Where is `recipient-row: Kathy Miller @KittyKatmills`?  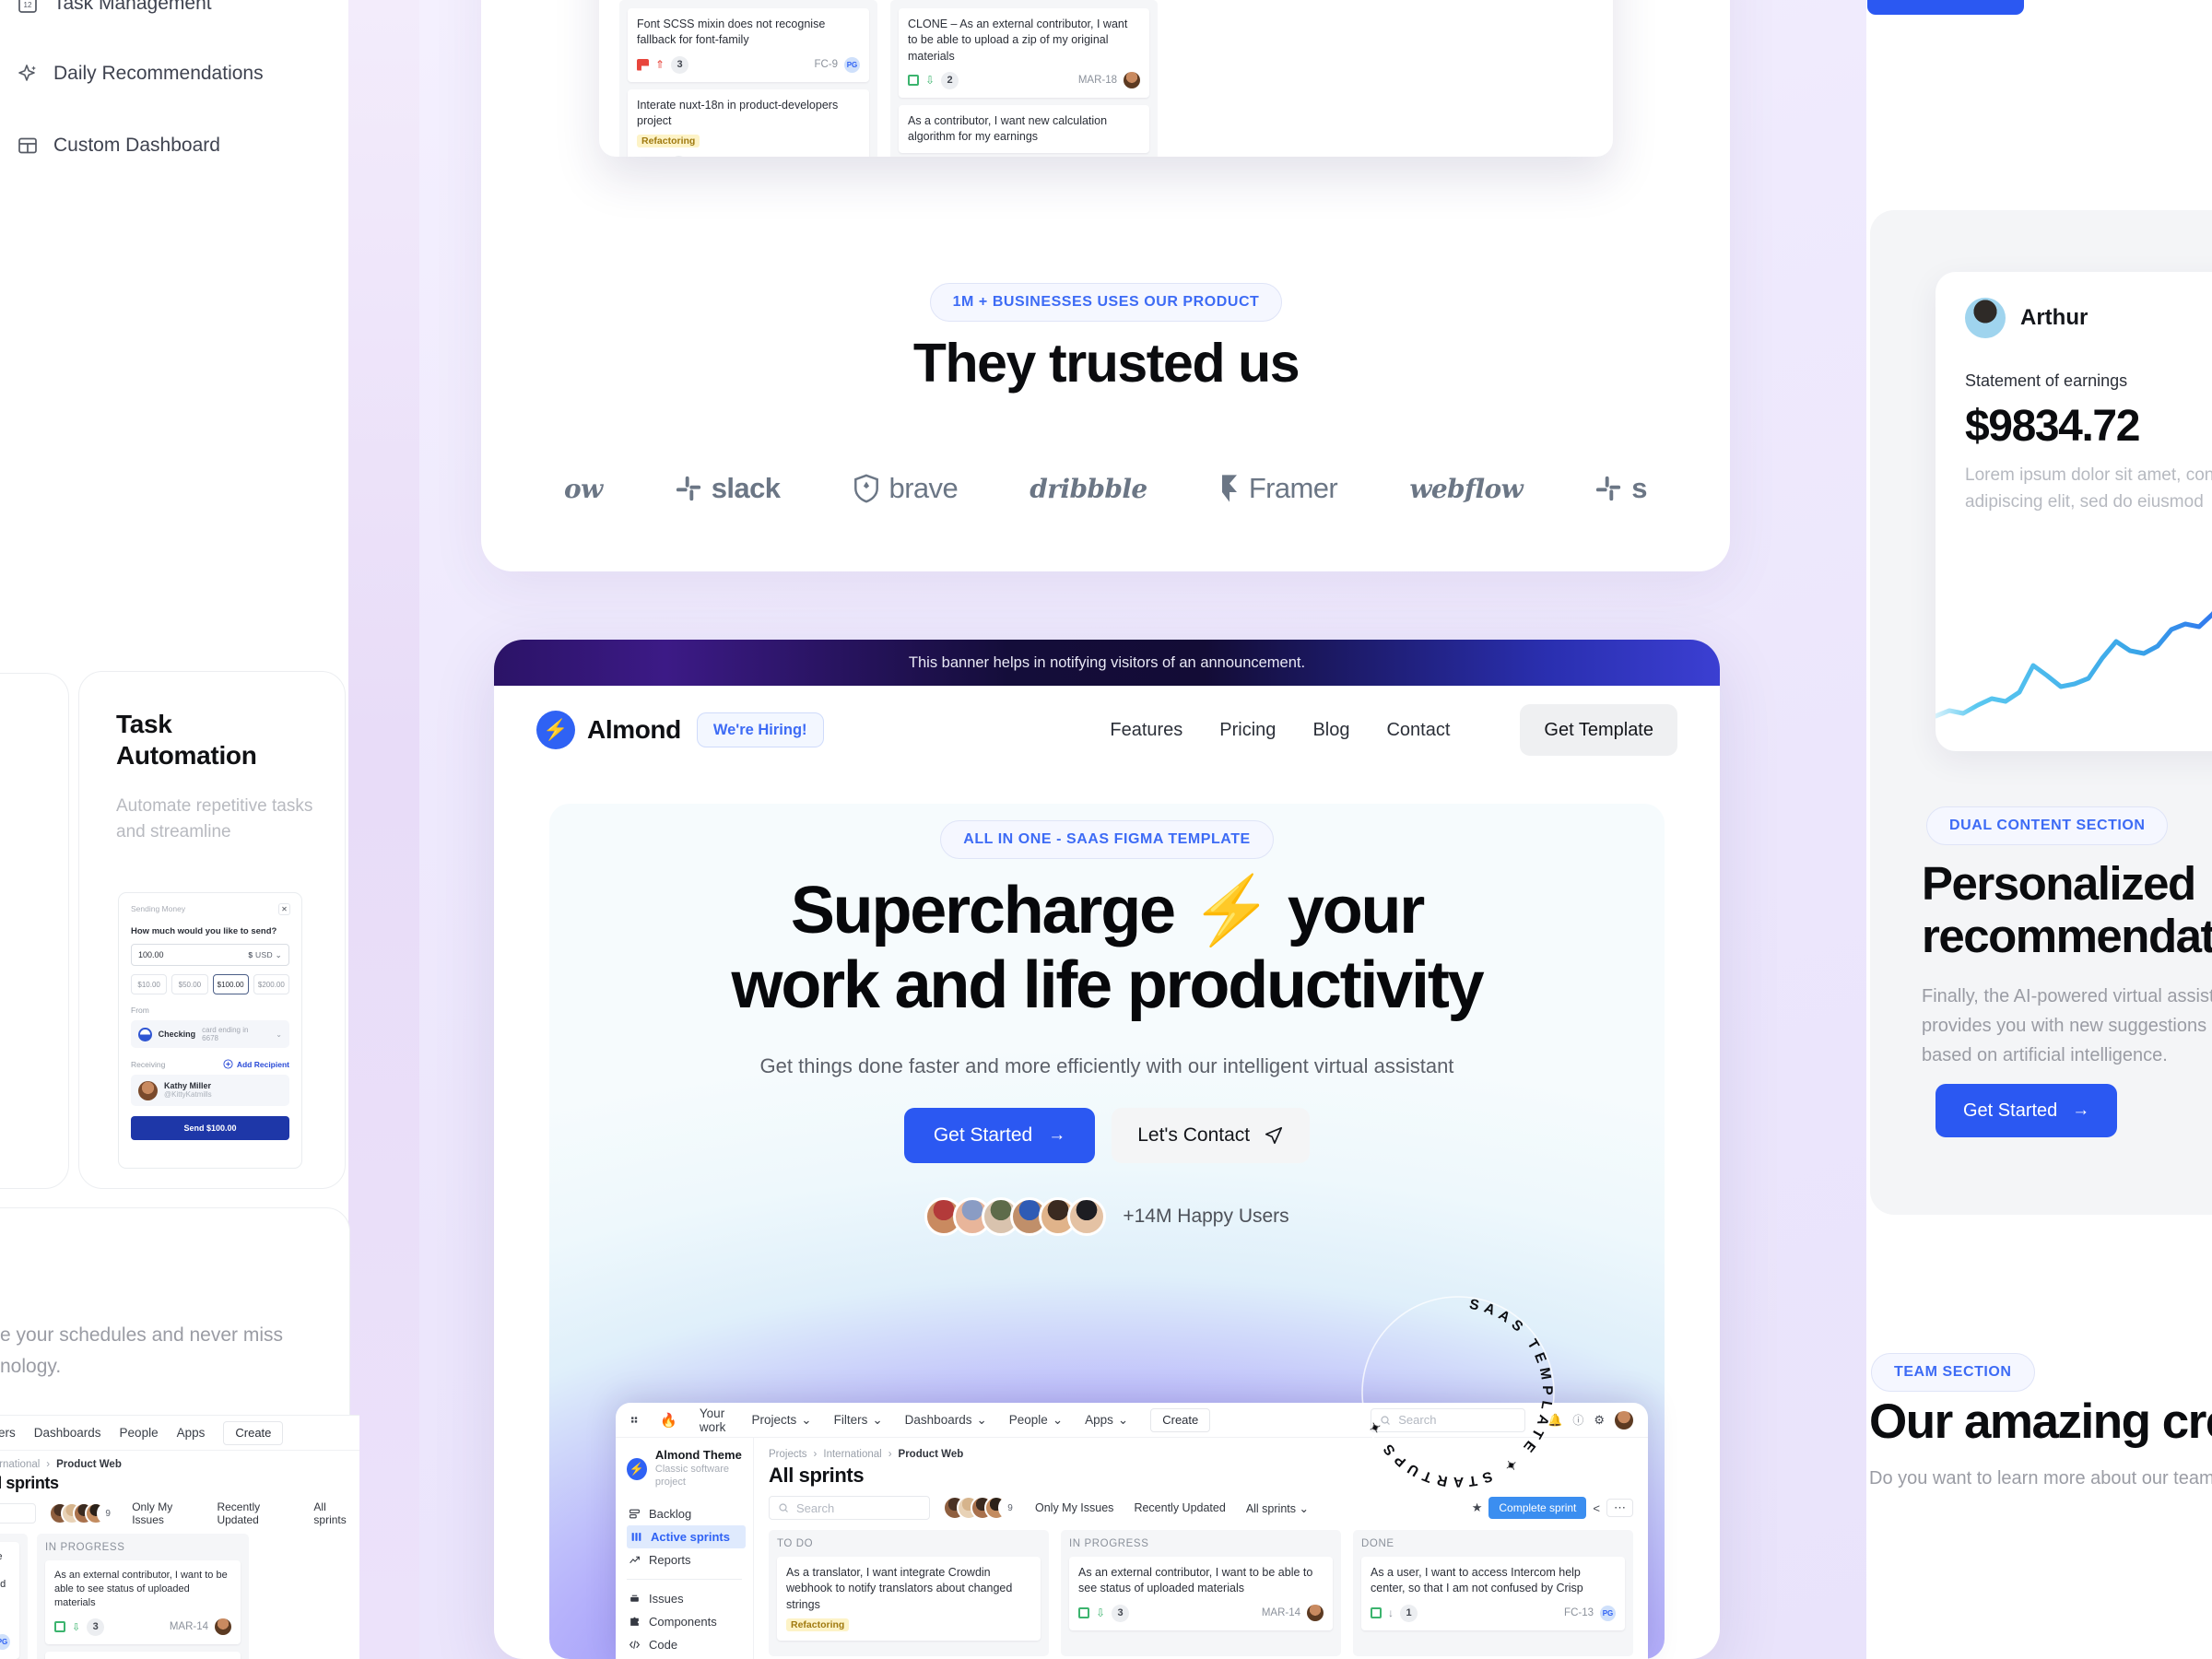 recipient-row: Kathy Miller @KittyKatmills is located at coordinates (210, 1090).